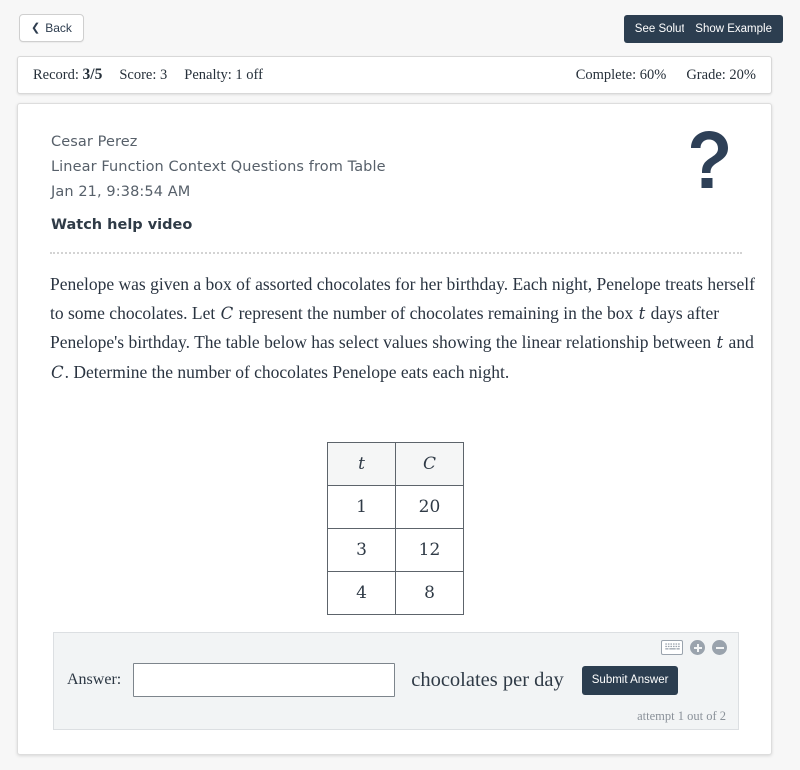  What do you see at coordinates (121, 192) in the screenshot?
I see `assignment-timestamp: Jan 21, 9:38:54 AM` at bounding box center [121, 192].